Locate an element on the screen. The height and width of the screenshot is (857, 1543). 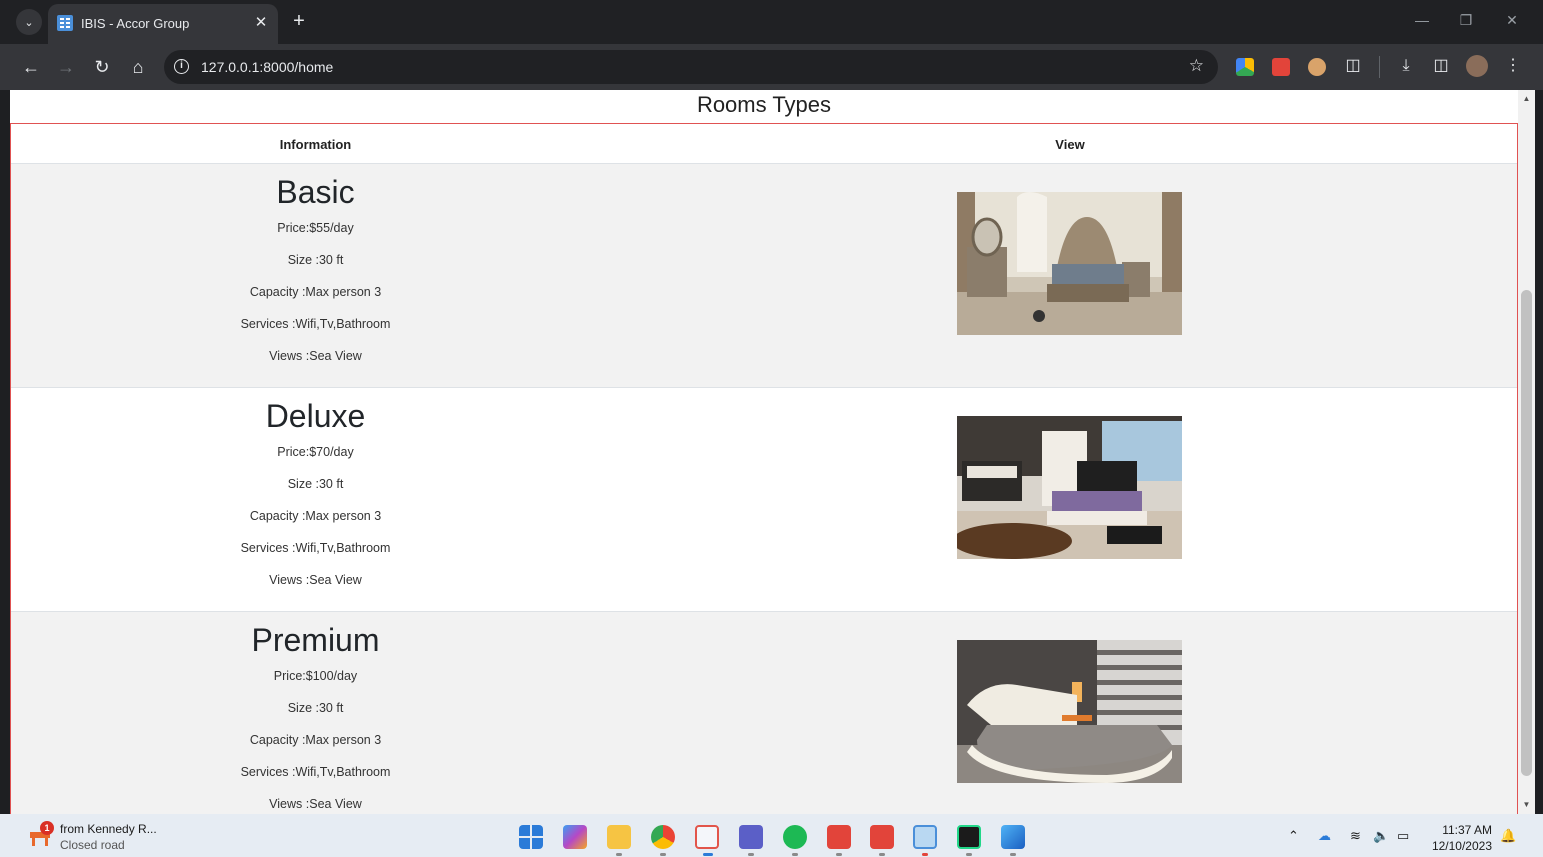
room-name: Deluxe is located at coordinates (315, 416).